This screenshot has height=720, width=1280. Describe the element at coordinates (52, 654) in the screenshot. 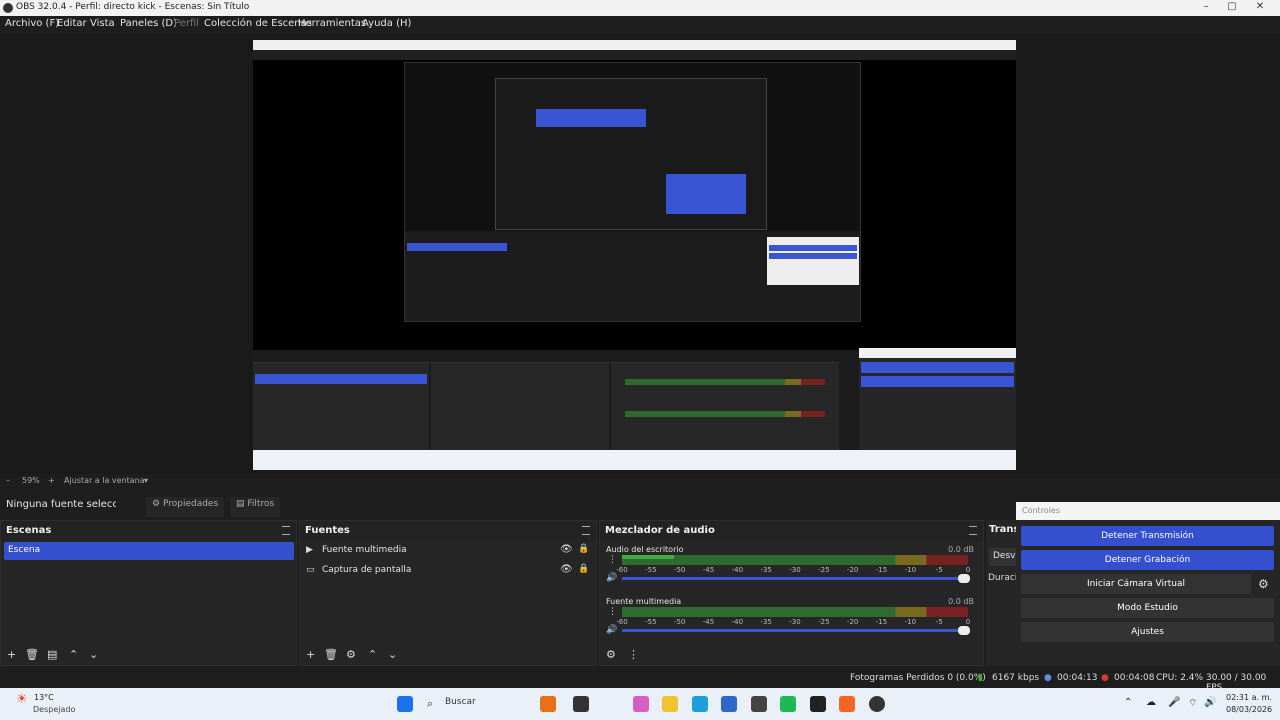

I see `filter-icon: ▤` at that location.